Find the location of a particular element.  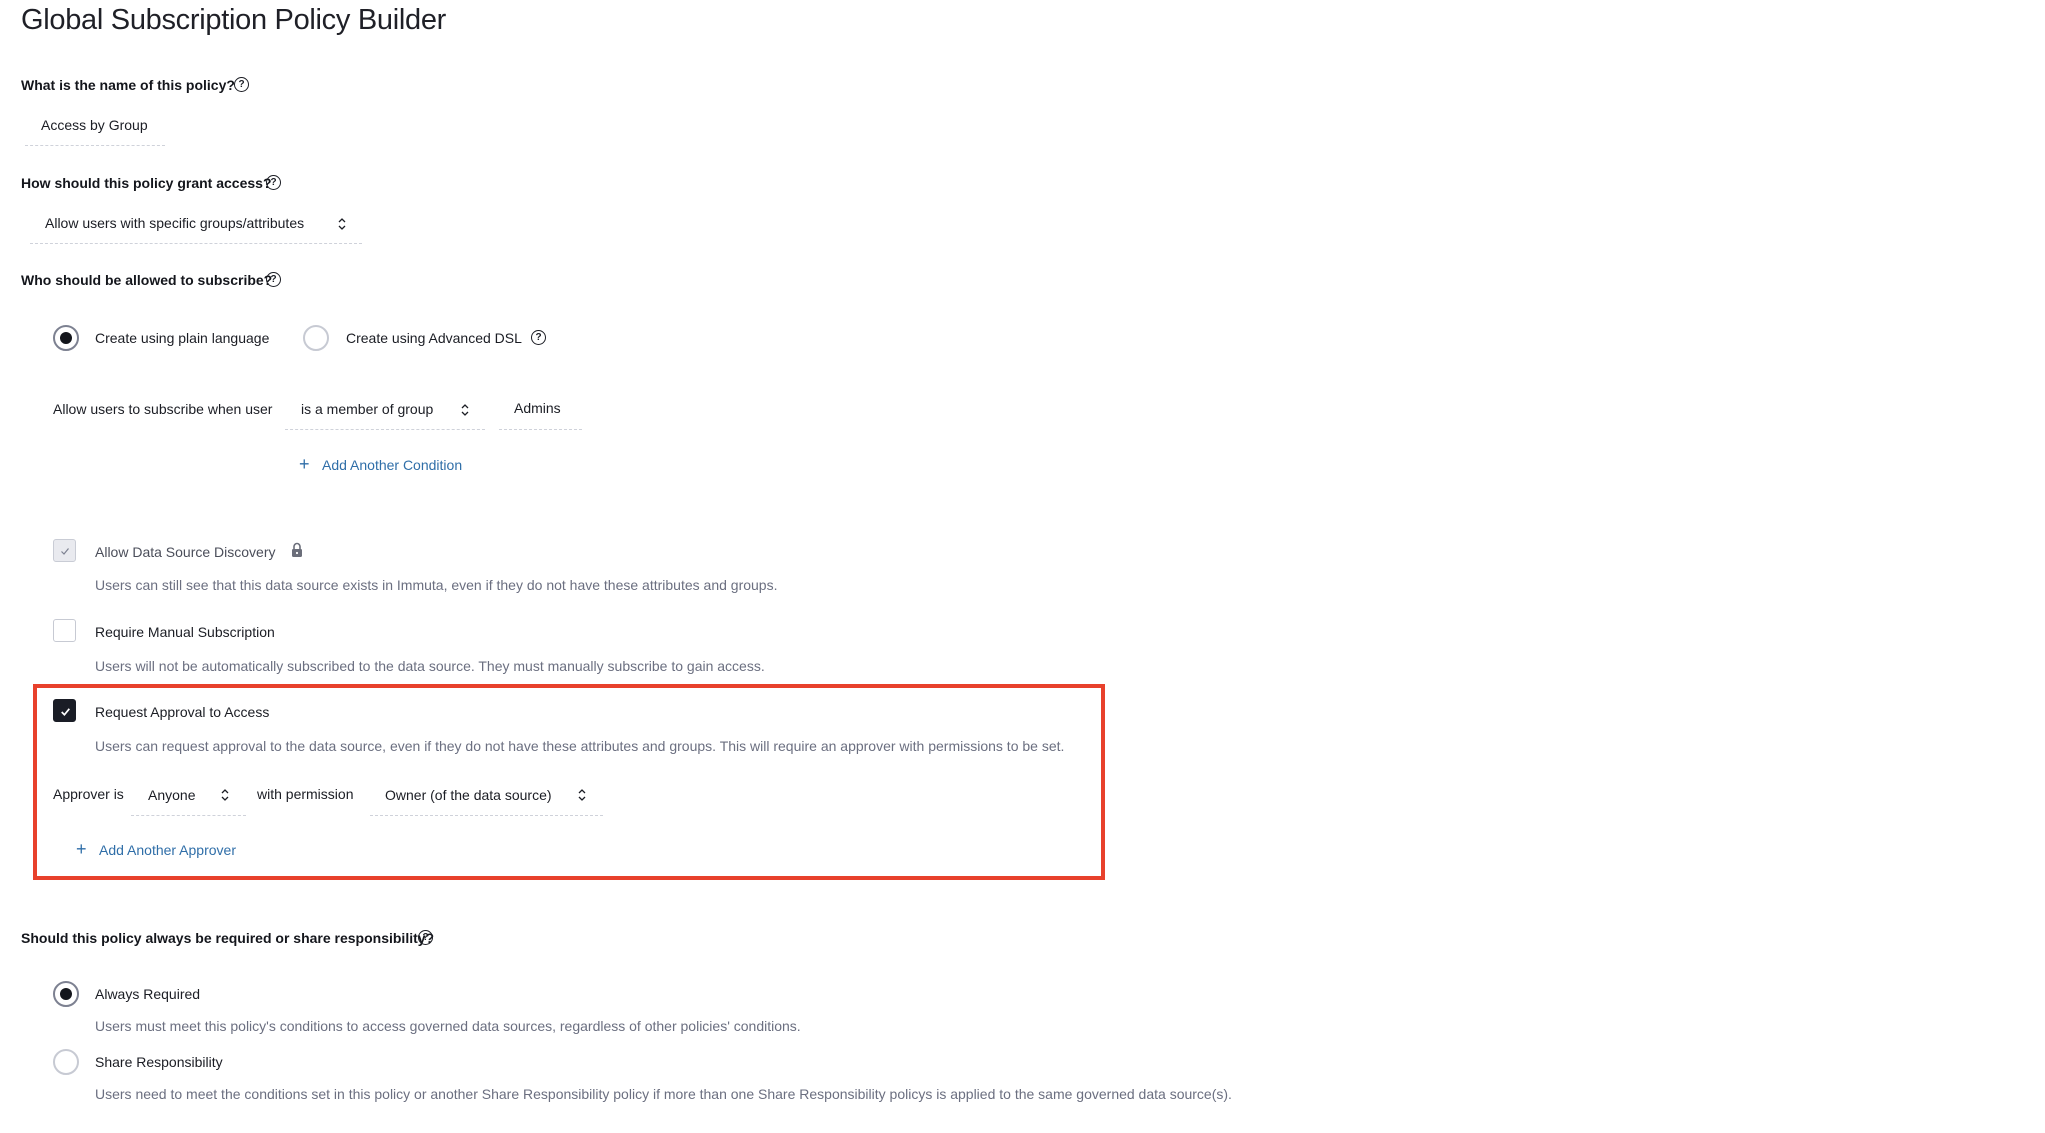

radio-advanced-dsl is located at coordinates (316, 338).